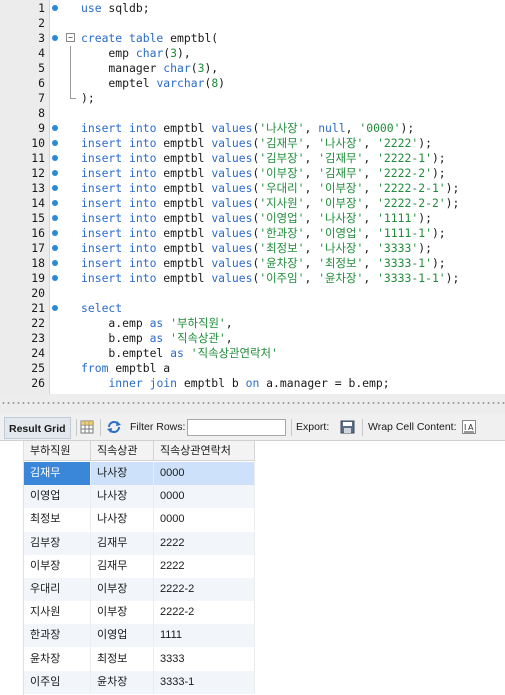  I want to click on sql-text: );, so click(452, 188).